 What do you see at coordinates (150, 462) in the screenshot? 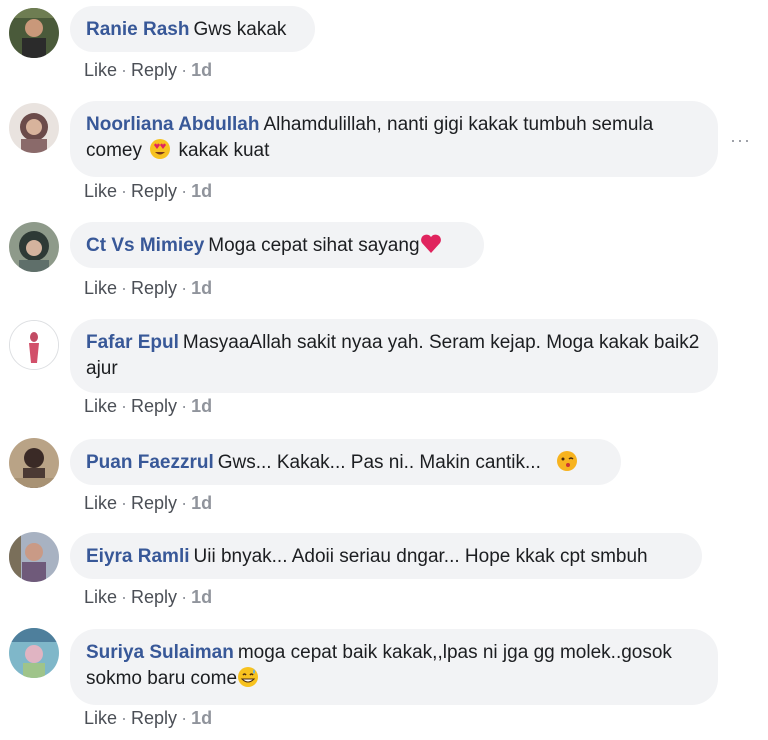
I see `author-name: Puan Faezzrul` at bounding box center [150, 462].